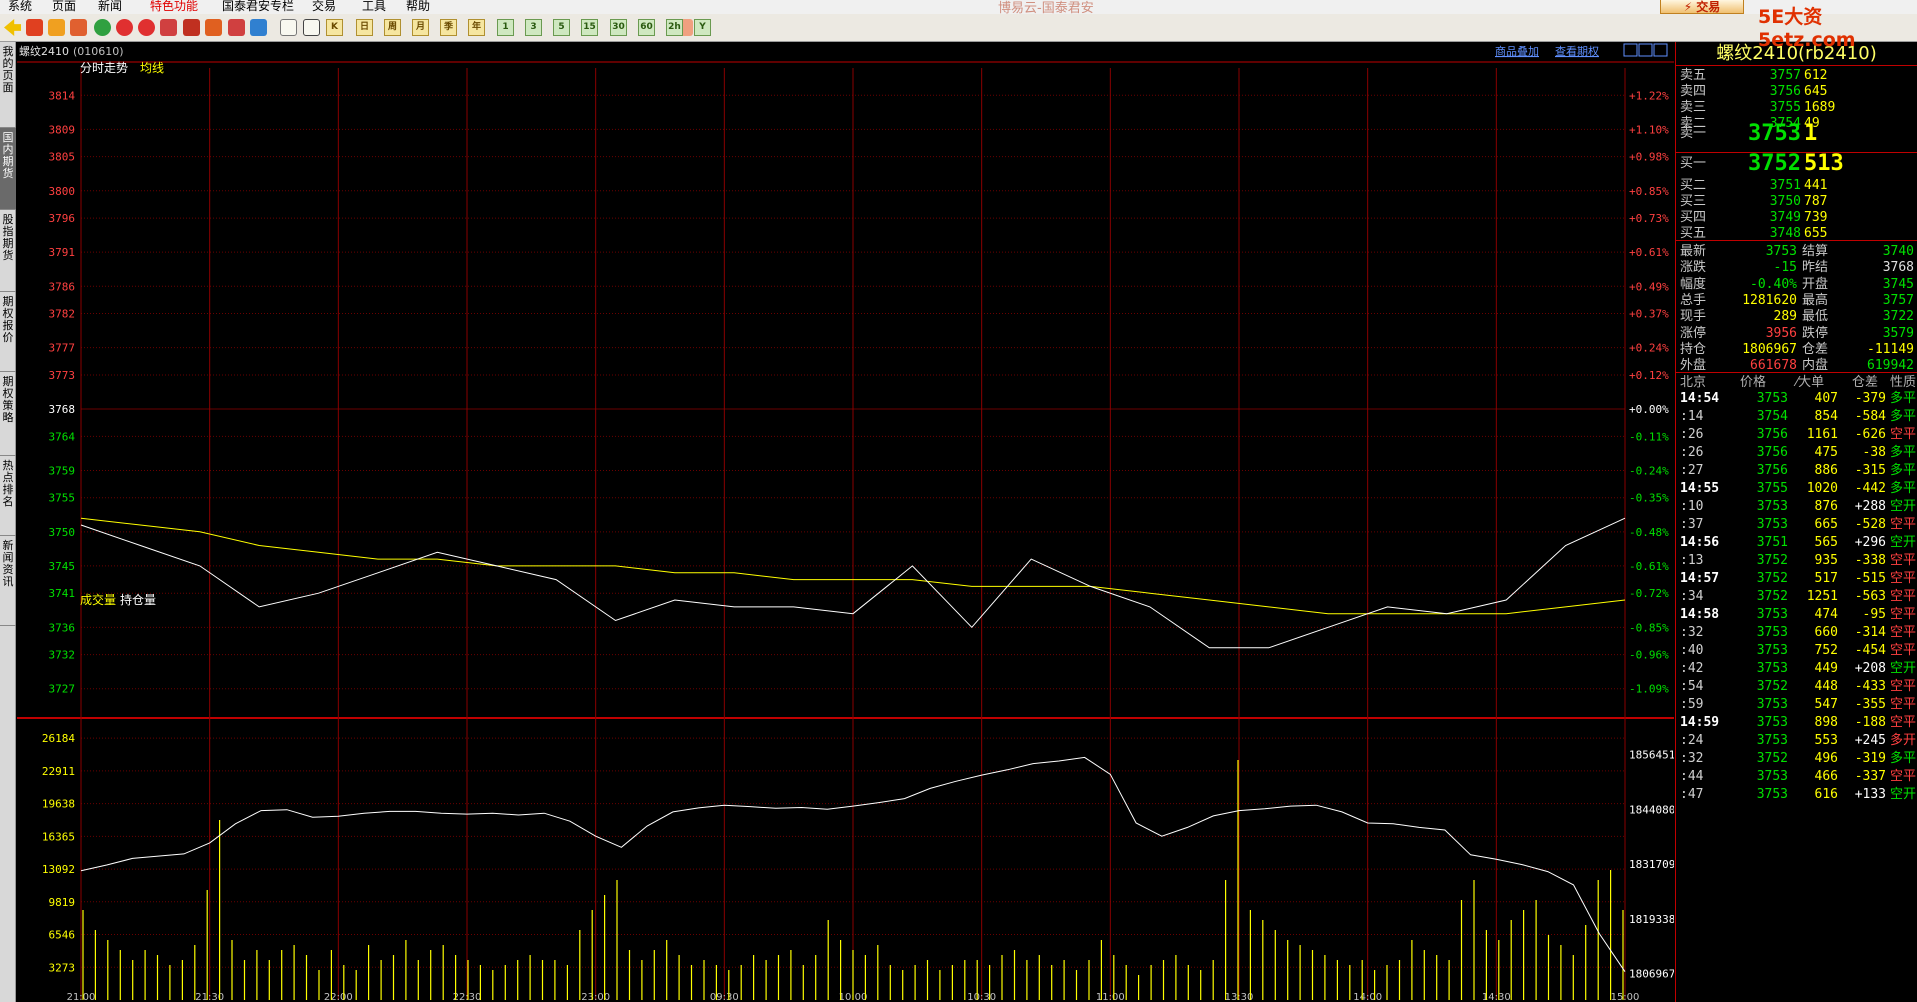 This screenshot has height=1002, width=1917. I want to click on tick-nature: 空开, so click(1903, 794).